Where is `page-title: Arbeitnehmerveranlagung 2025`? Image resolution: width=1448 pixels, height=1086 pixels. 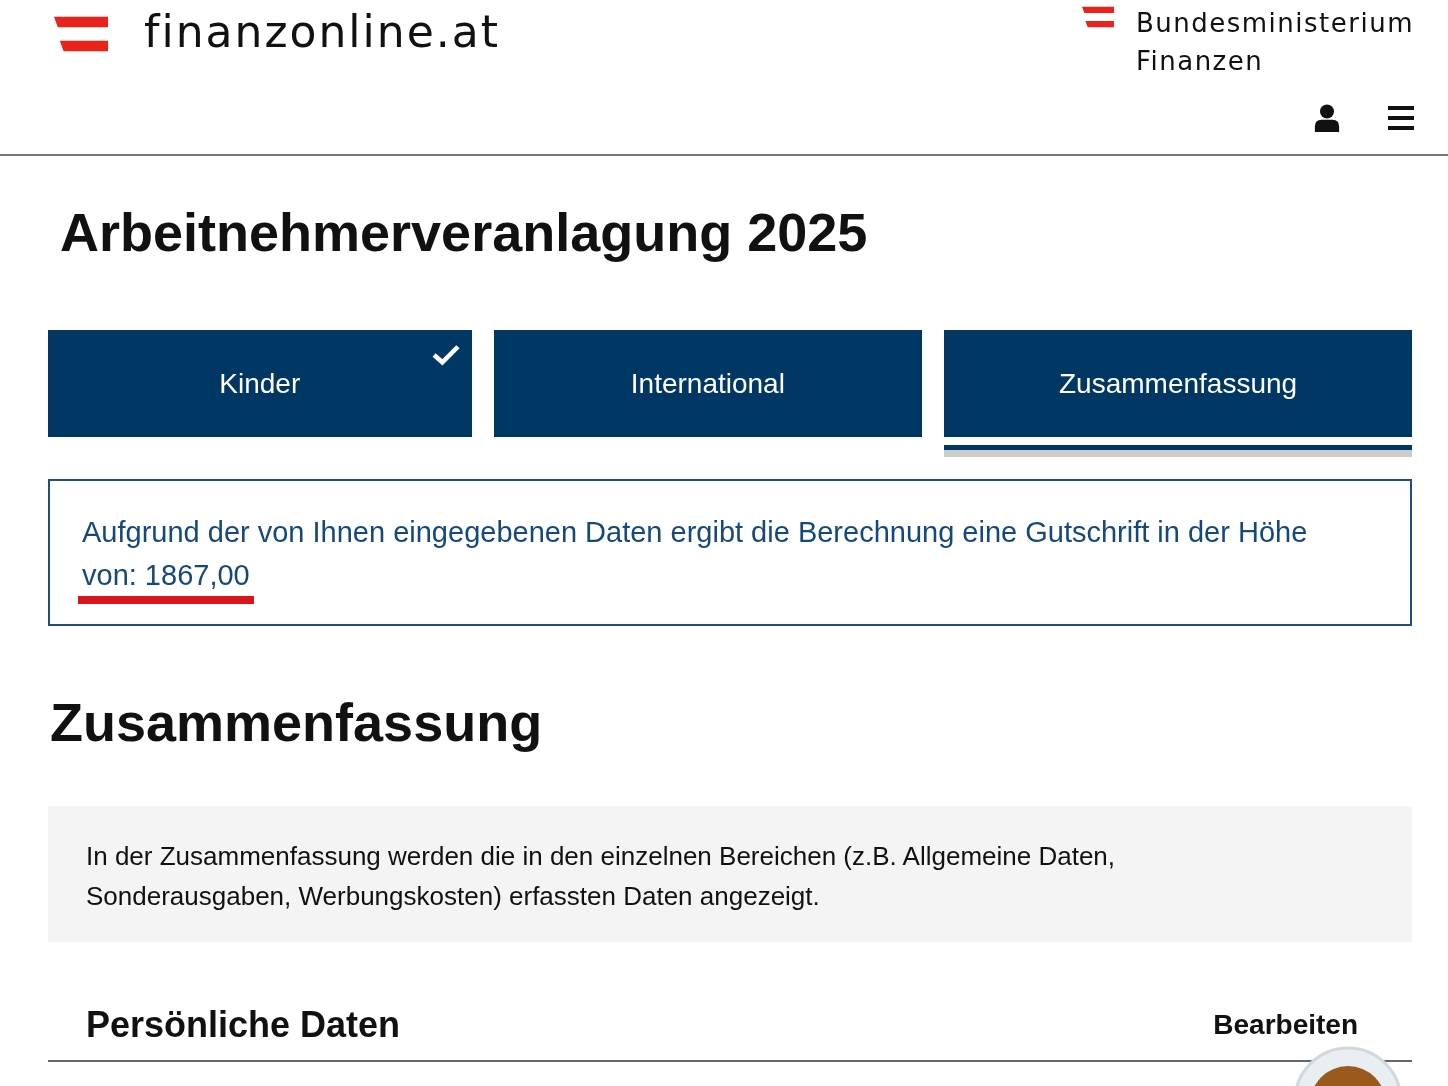 page-title: Arbeitnehmerveranlagung 2025 is located at coordinates (464, 232).